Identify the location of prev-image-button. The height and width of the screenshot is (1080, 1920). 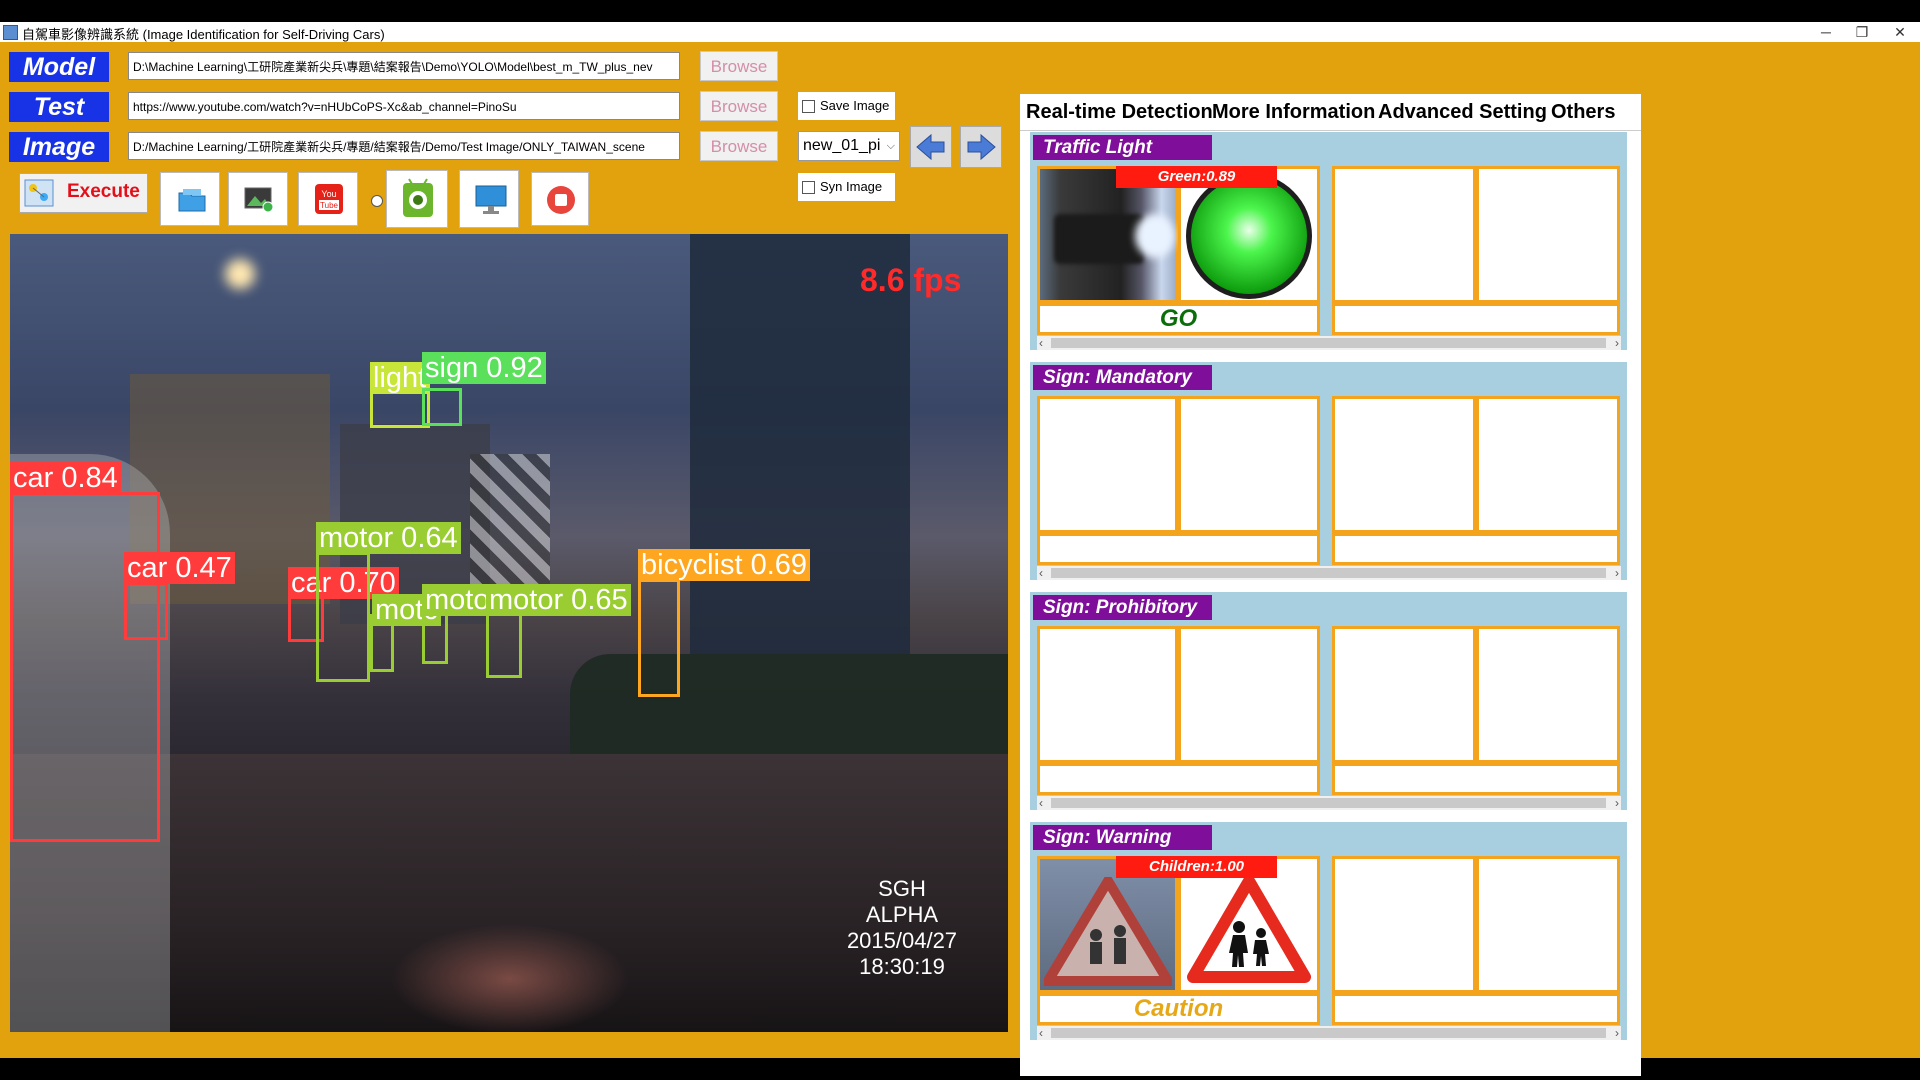
(931, 147).